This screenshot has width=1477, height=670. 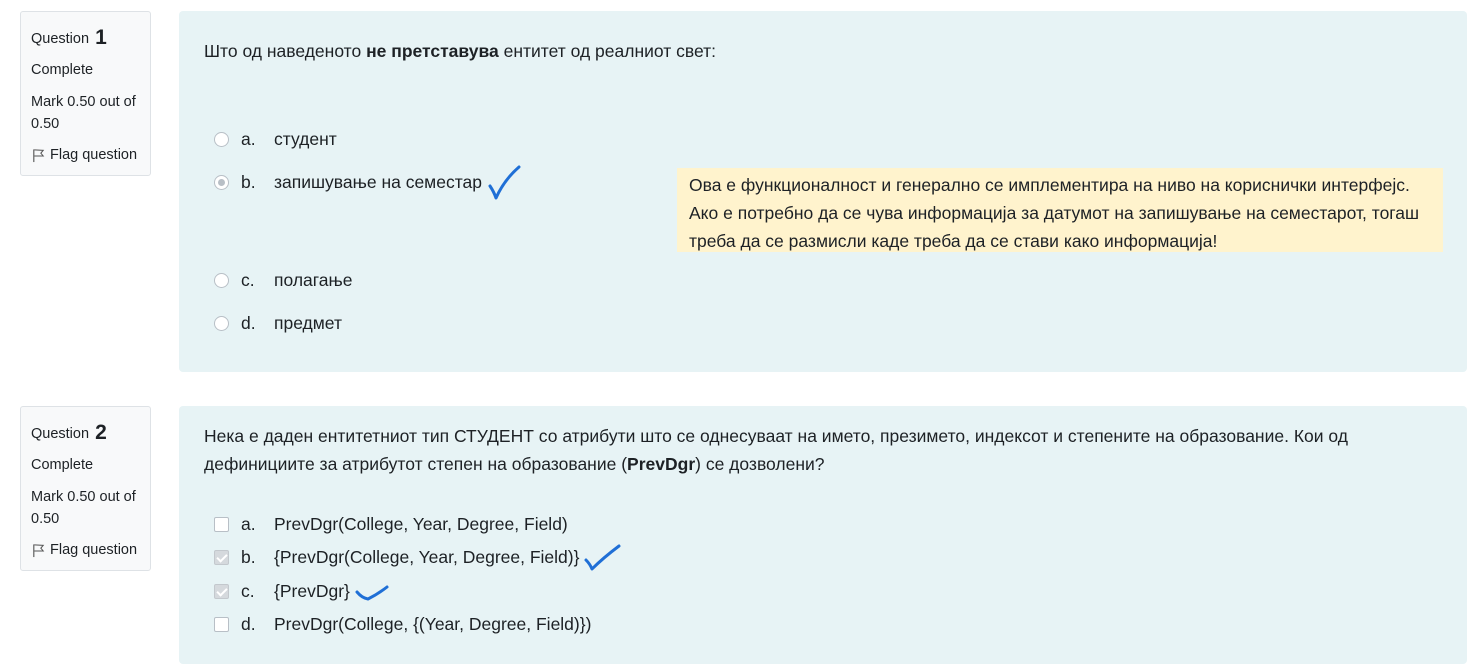 I want to click on question-number-line: Question 1, so click(x=85, y=38).